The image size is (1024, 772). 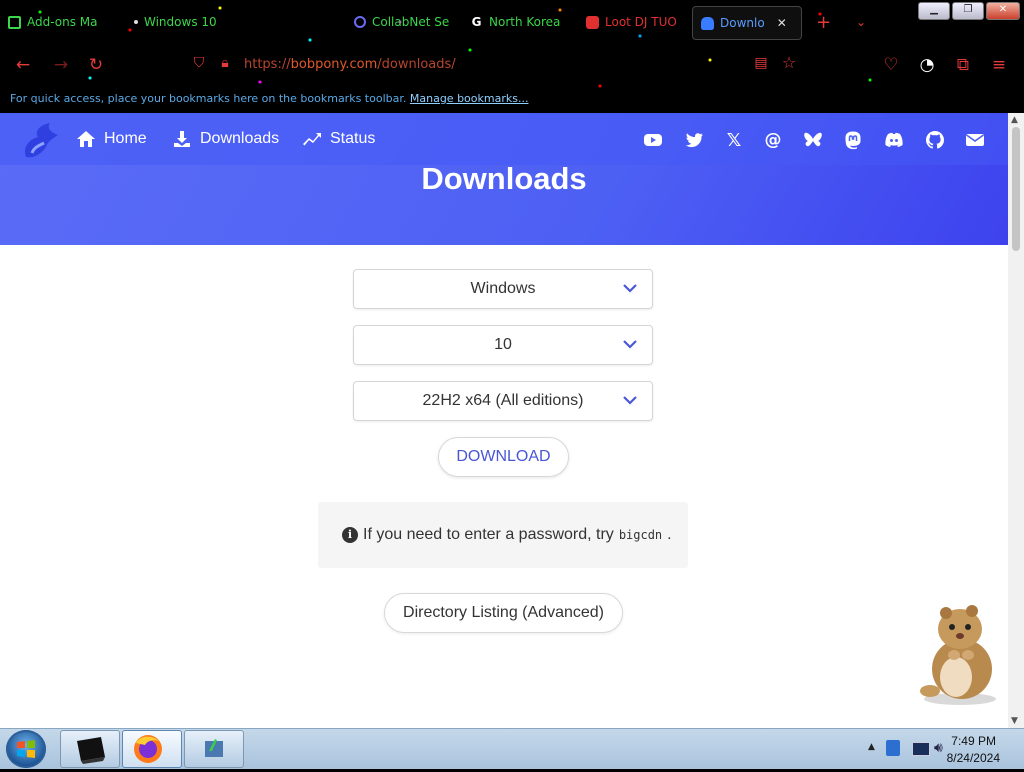 I want to click on taskbar-terminal, so click(x=90, y=749).